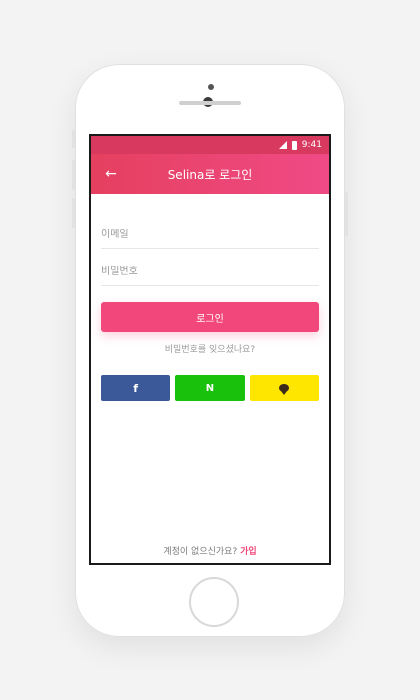  I want to click on email-field-wrapper, so click(210, 230).